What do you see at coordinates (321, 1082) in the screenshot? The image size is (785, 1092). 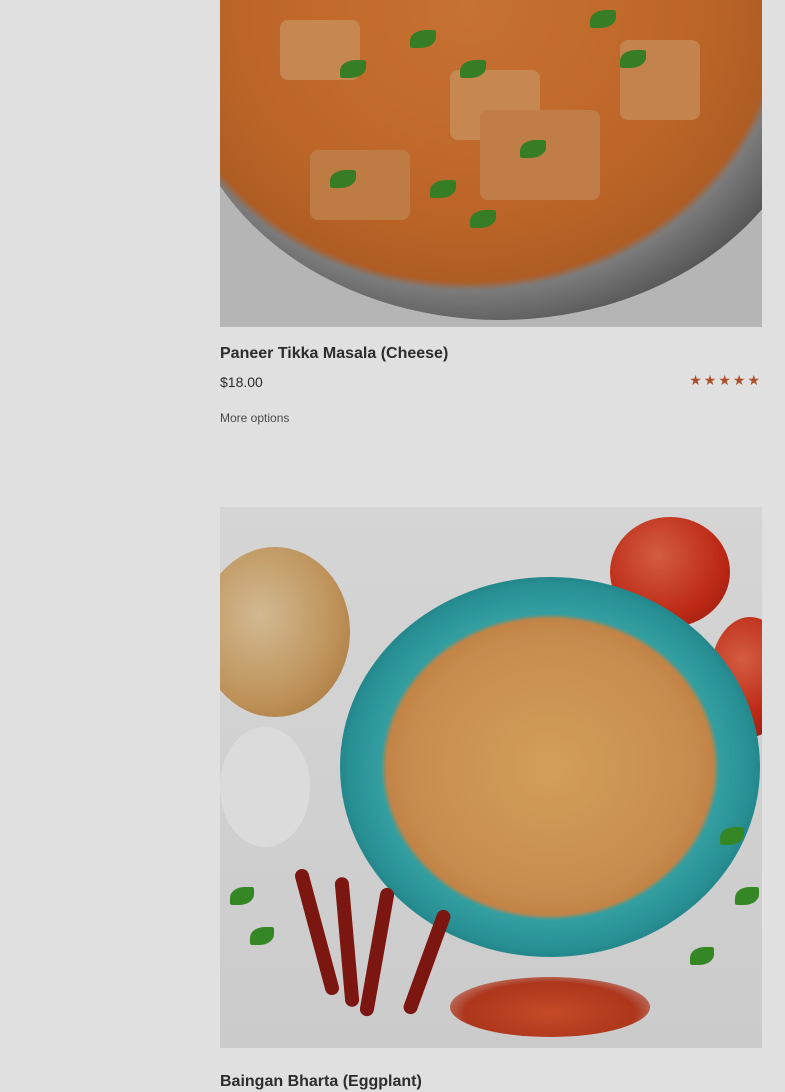 I see `product-title: Baingan Bharta (Eggplant)` at bounding box center [321, 1082].